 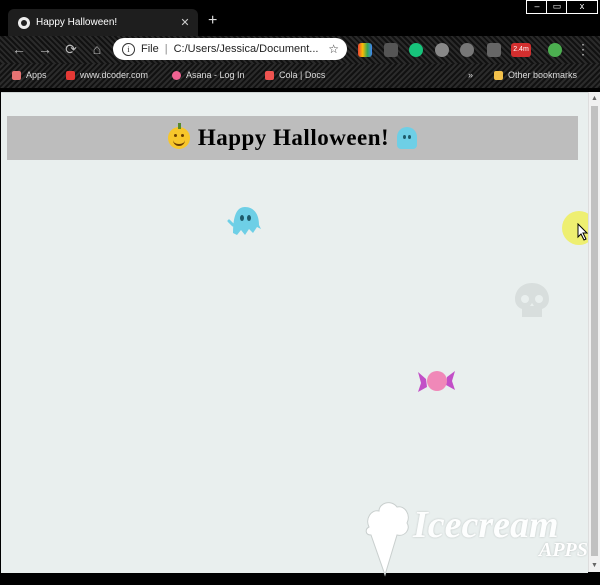 What do you see at coordinates (470, 75) in the screenshot?
I see `bookmarks-overflow-button: »` at bounding box center [470, 75].